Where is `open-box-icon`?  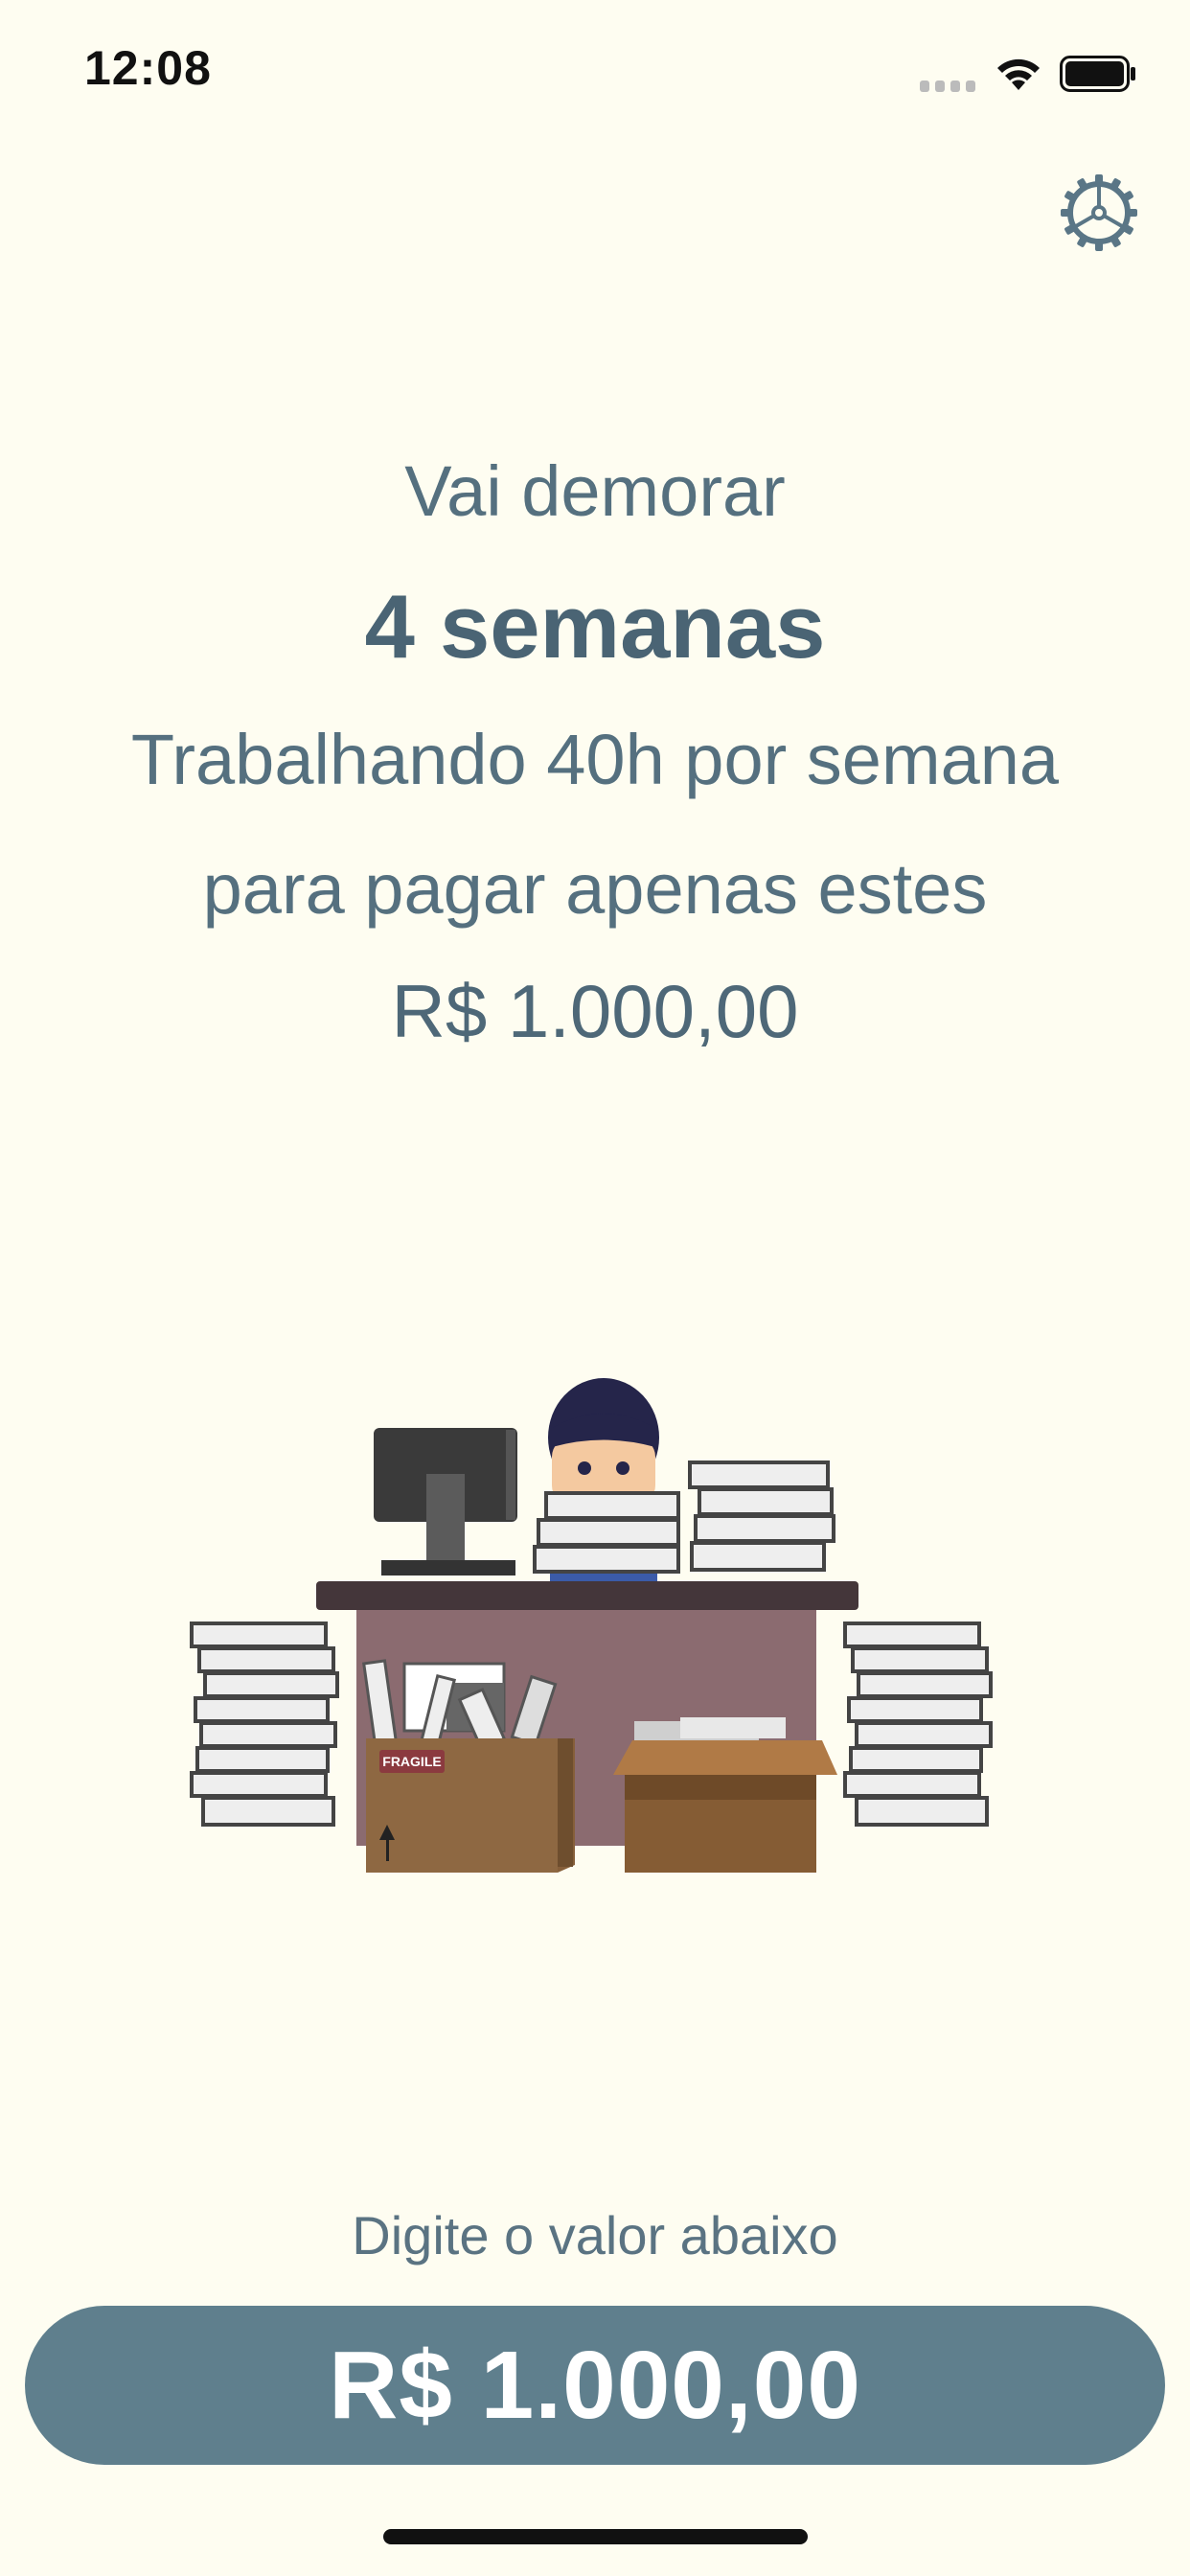 open-box-icon is located at coordinates (725, 1795).